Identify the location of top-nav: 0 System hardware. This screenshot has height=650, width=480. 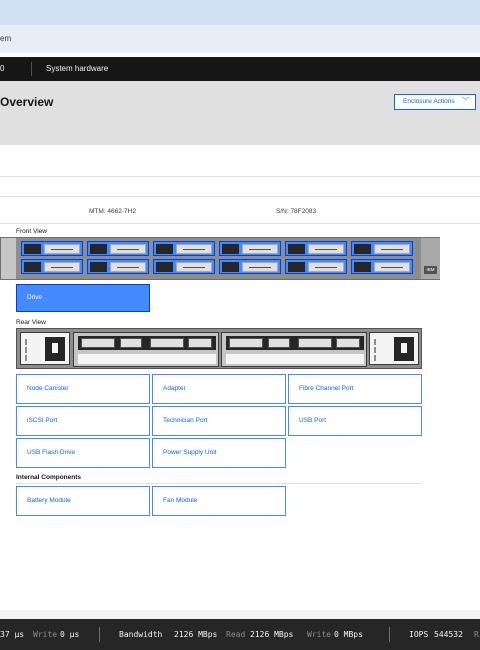
(240, 69).